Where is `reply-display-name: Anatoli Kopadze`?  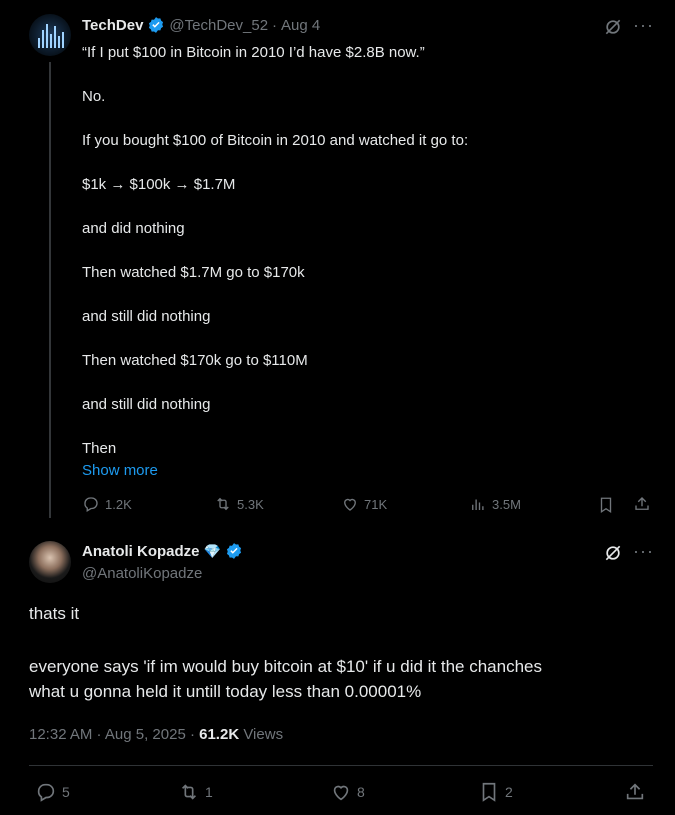
reply-display-name: Anatoli Kopadze is located at coordinates (141, 551).